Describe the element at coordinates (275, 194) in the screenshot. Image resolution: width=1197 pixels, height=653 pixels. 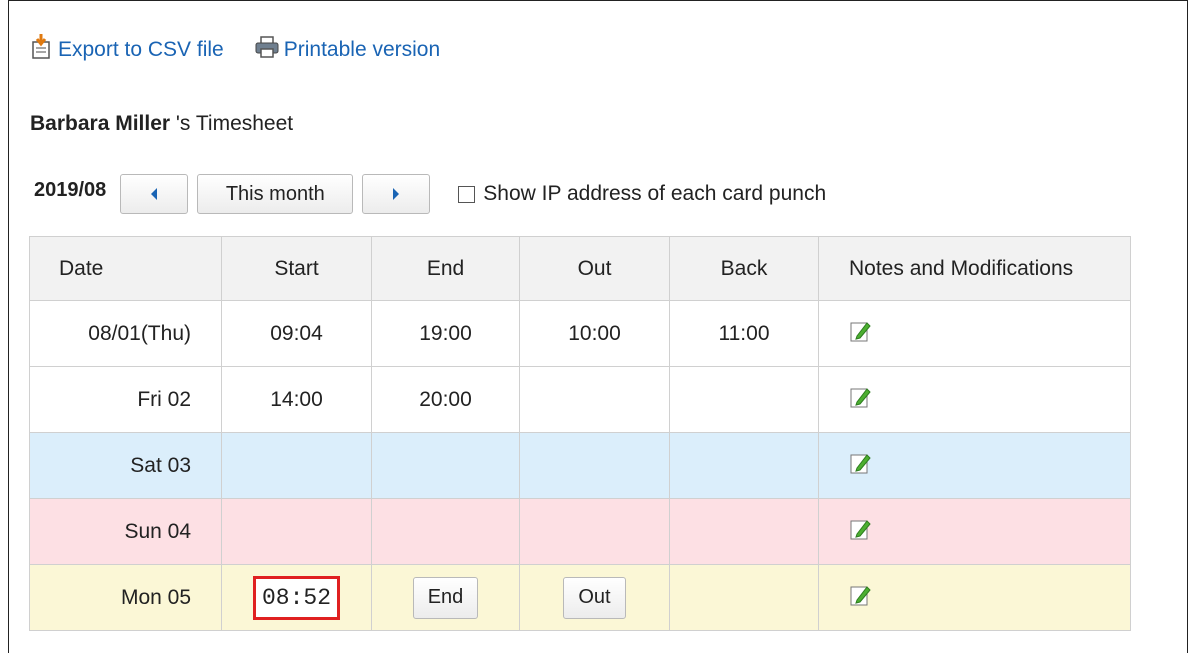
I see `this-month-button: This month` at that location.